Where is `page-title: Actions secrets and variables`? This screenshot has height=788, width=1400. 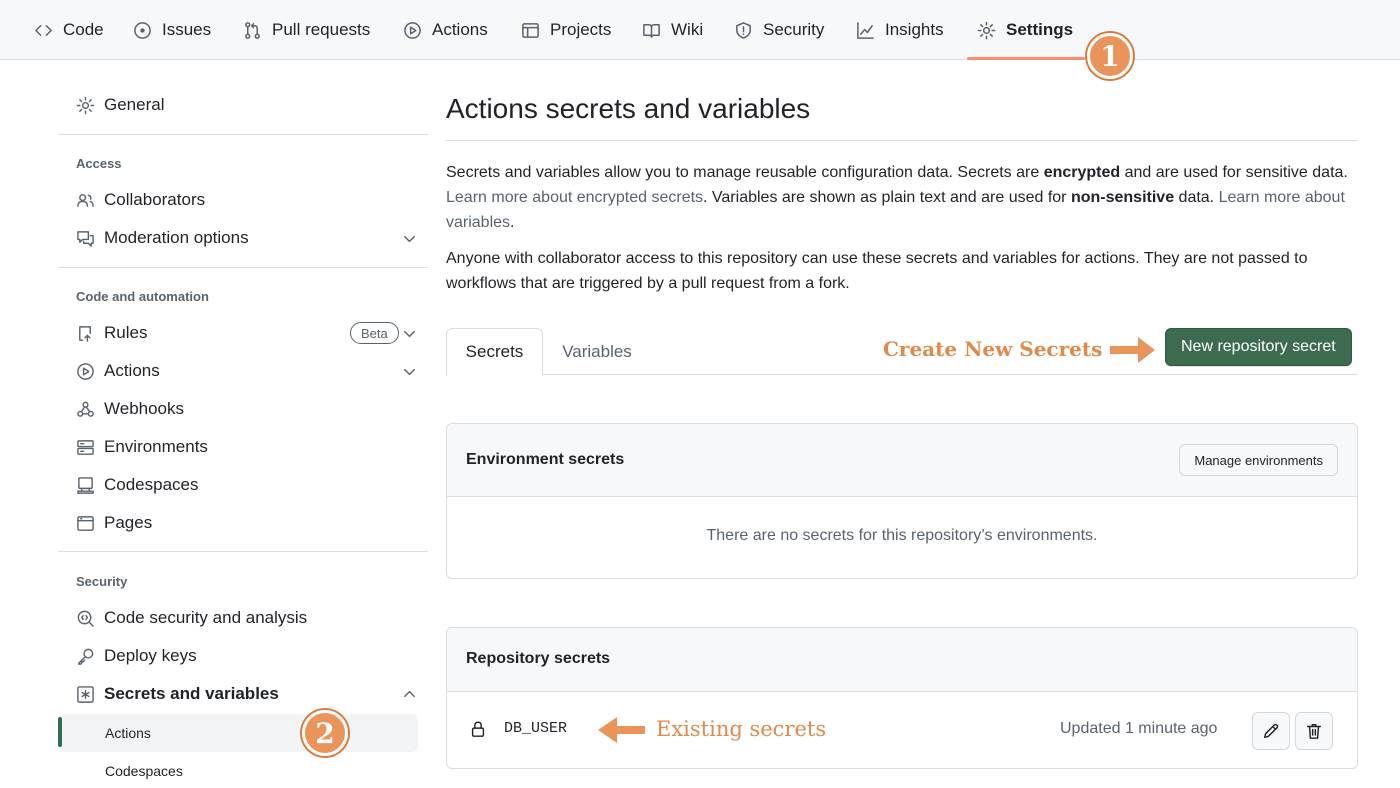
page-title: Actions secrets and variables is located at coordinates (628, 108).